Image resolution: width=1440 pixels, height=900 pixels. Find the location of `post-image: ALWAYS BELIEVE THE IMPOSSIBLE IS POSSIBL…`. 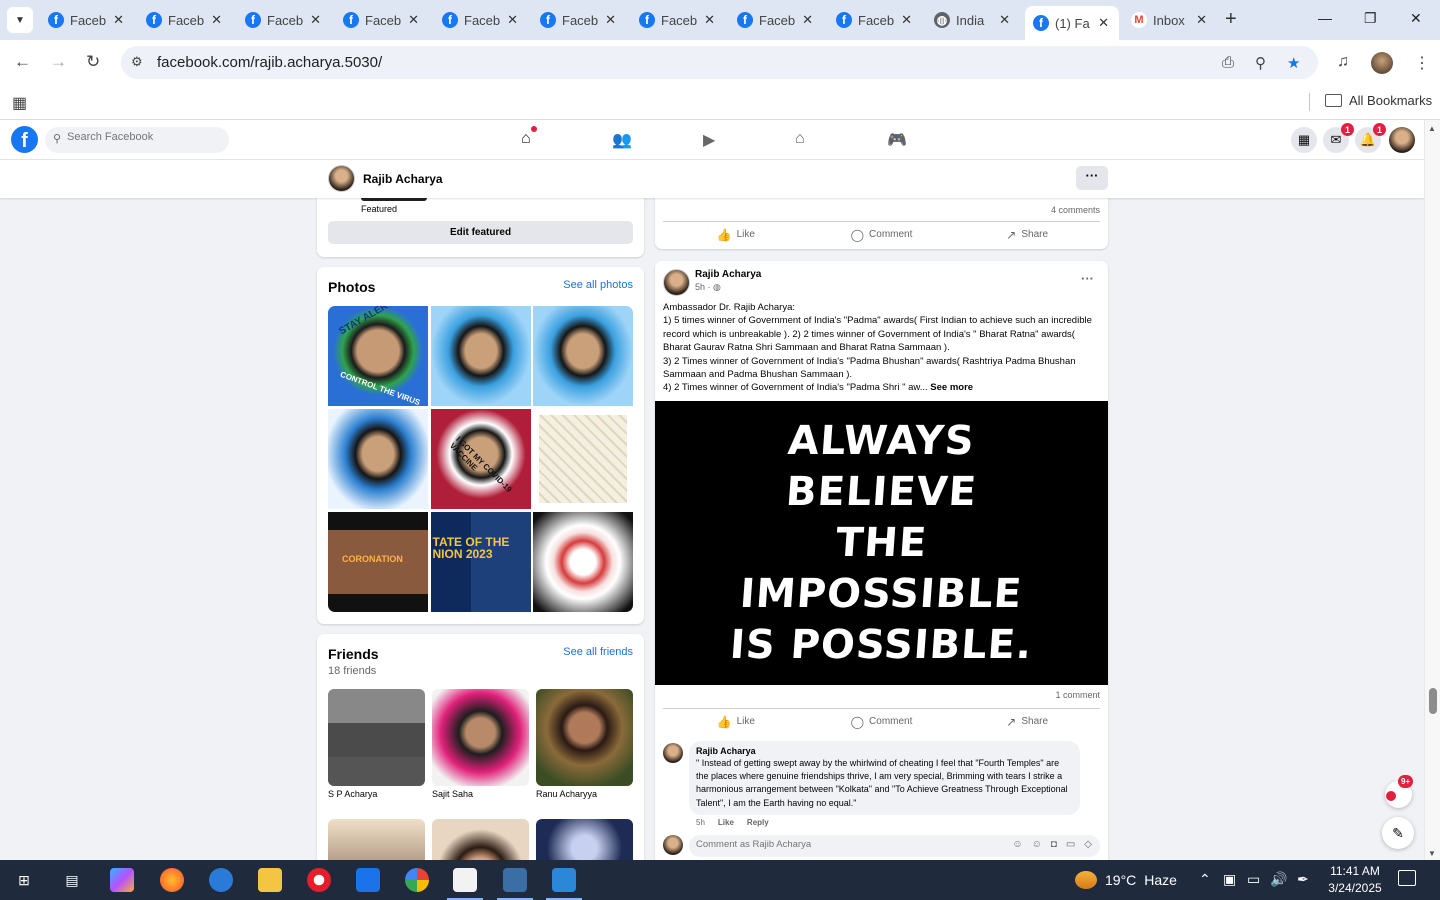

post-image: ALWAYS BELIEVE THE IMPOSSIBLE IS POSSIBL… is located at coordinates (881, 543).